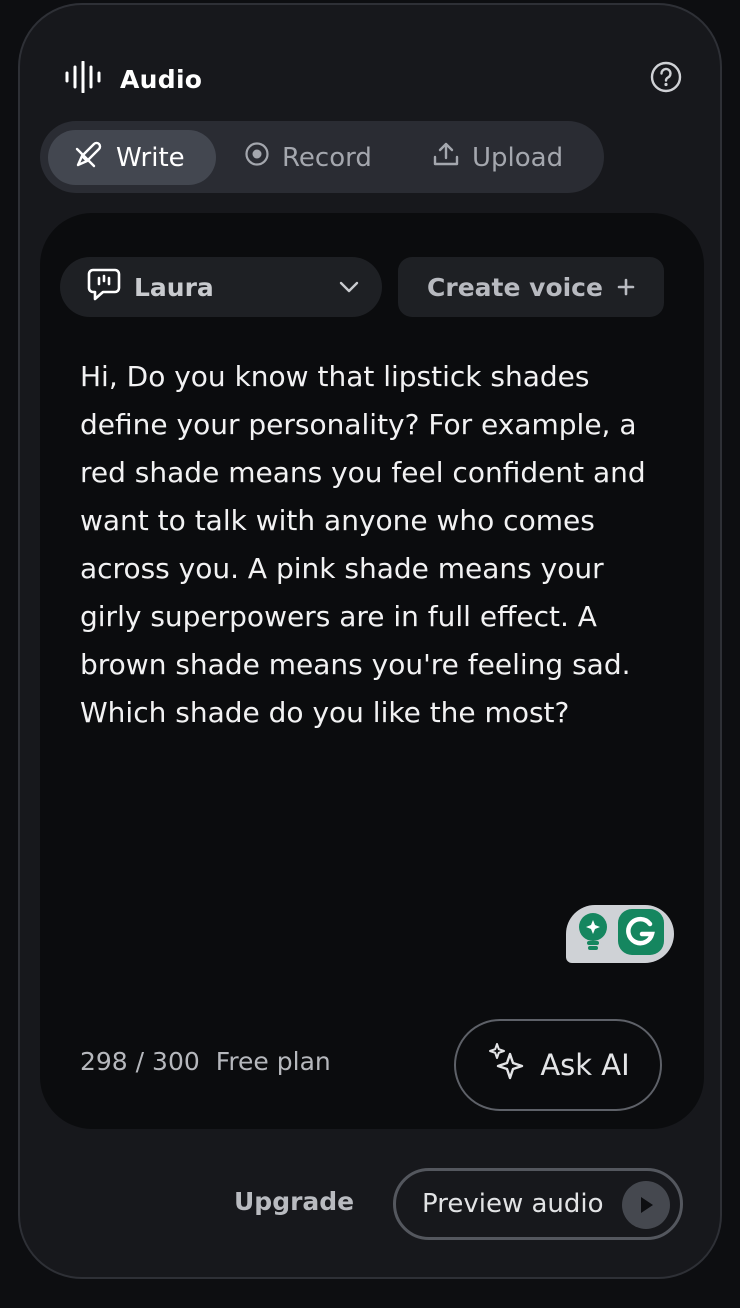 Image resolution: width=740 pixels, height=1308 pixels. I want to click on grammarly-widget, so click(620, 934).